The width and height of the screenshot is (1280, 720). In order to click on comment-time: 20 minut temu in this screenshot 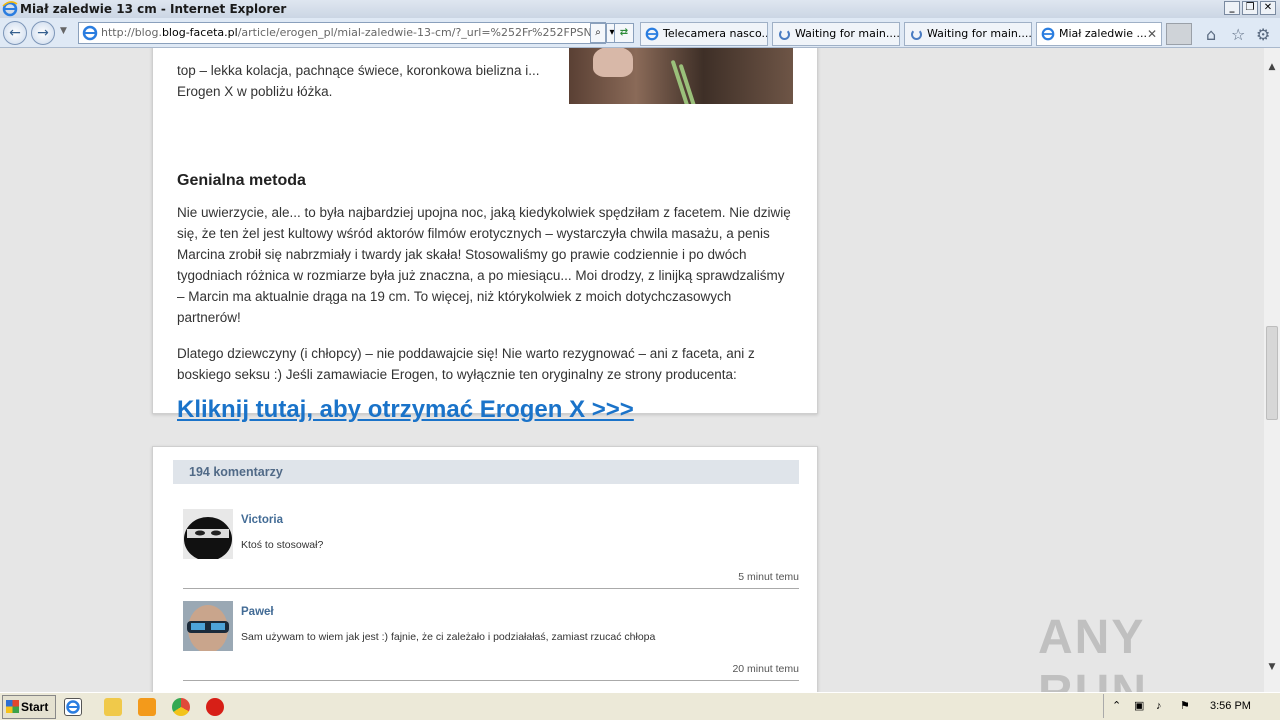, I will do `click(765, 669)`.